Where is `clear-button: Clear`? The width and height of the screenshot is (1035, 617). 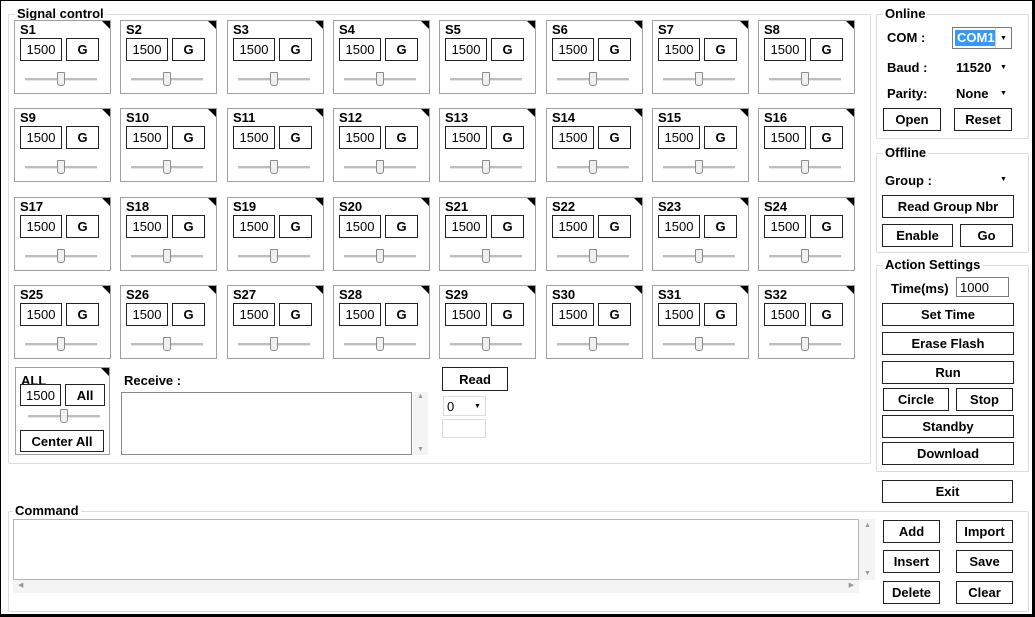 clear-button: Clear is located at coordinates (984, 592).